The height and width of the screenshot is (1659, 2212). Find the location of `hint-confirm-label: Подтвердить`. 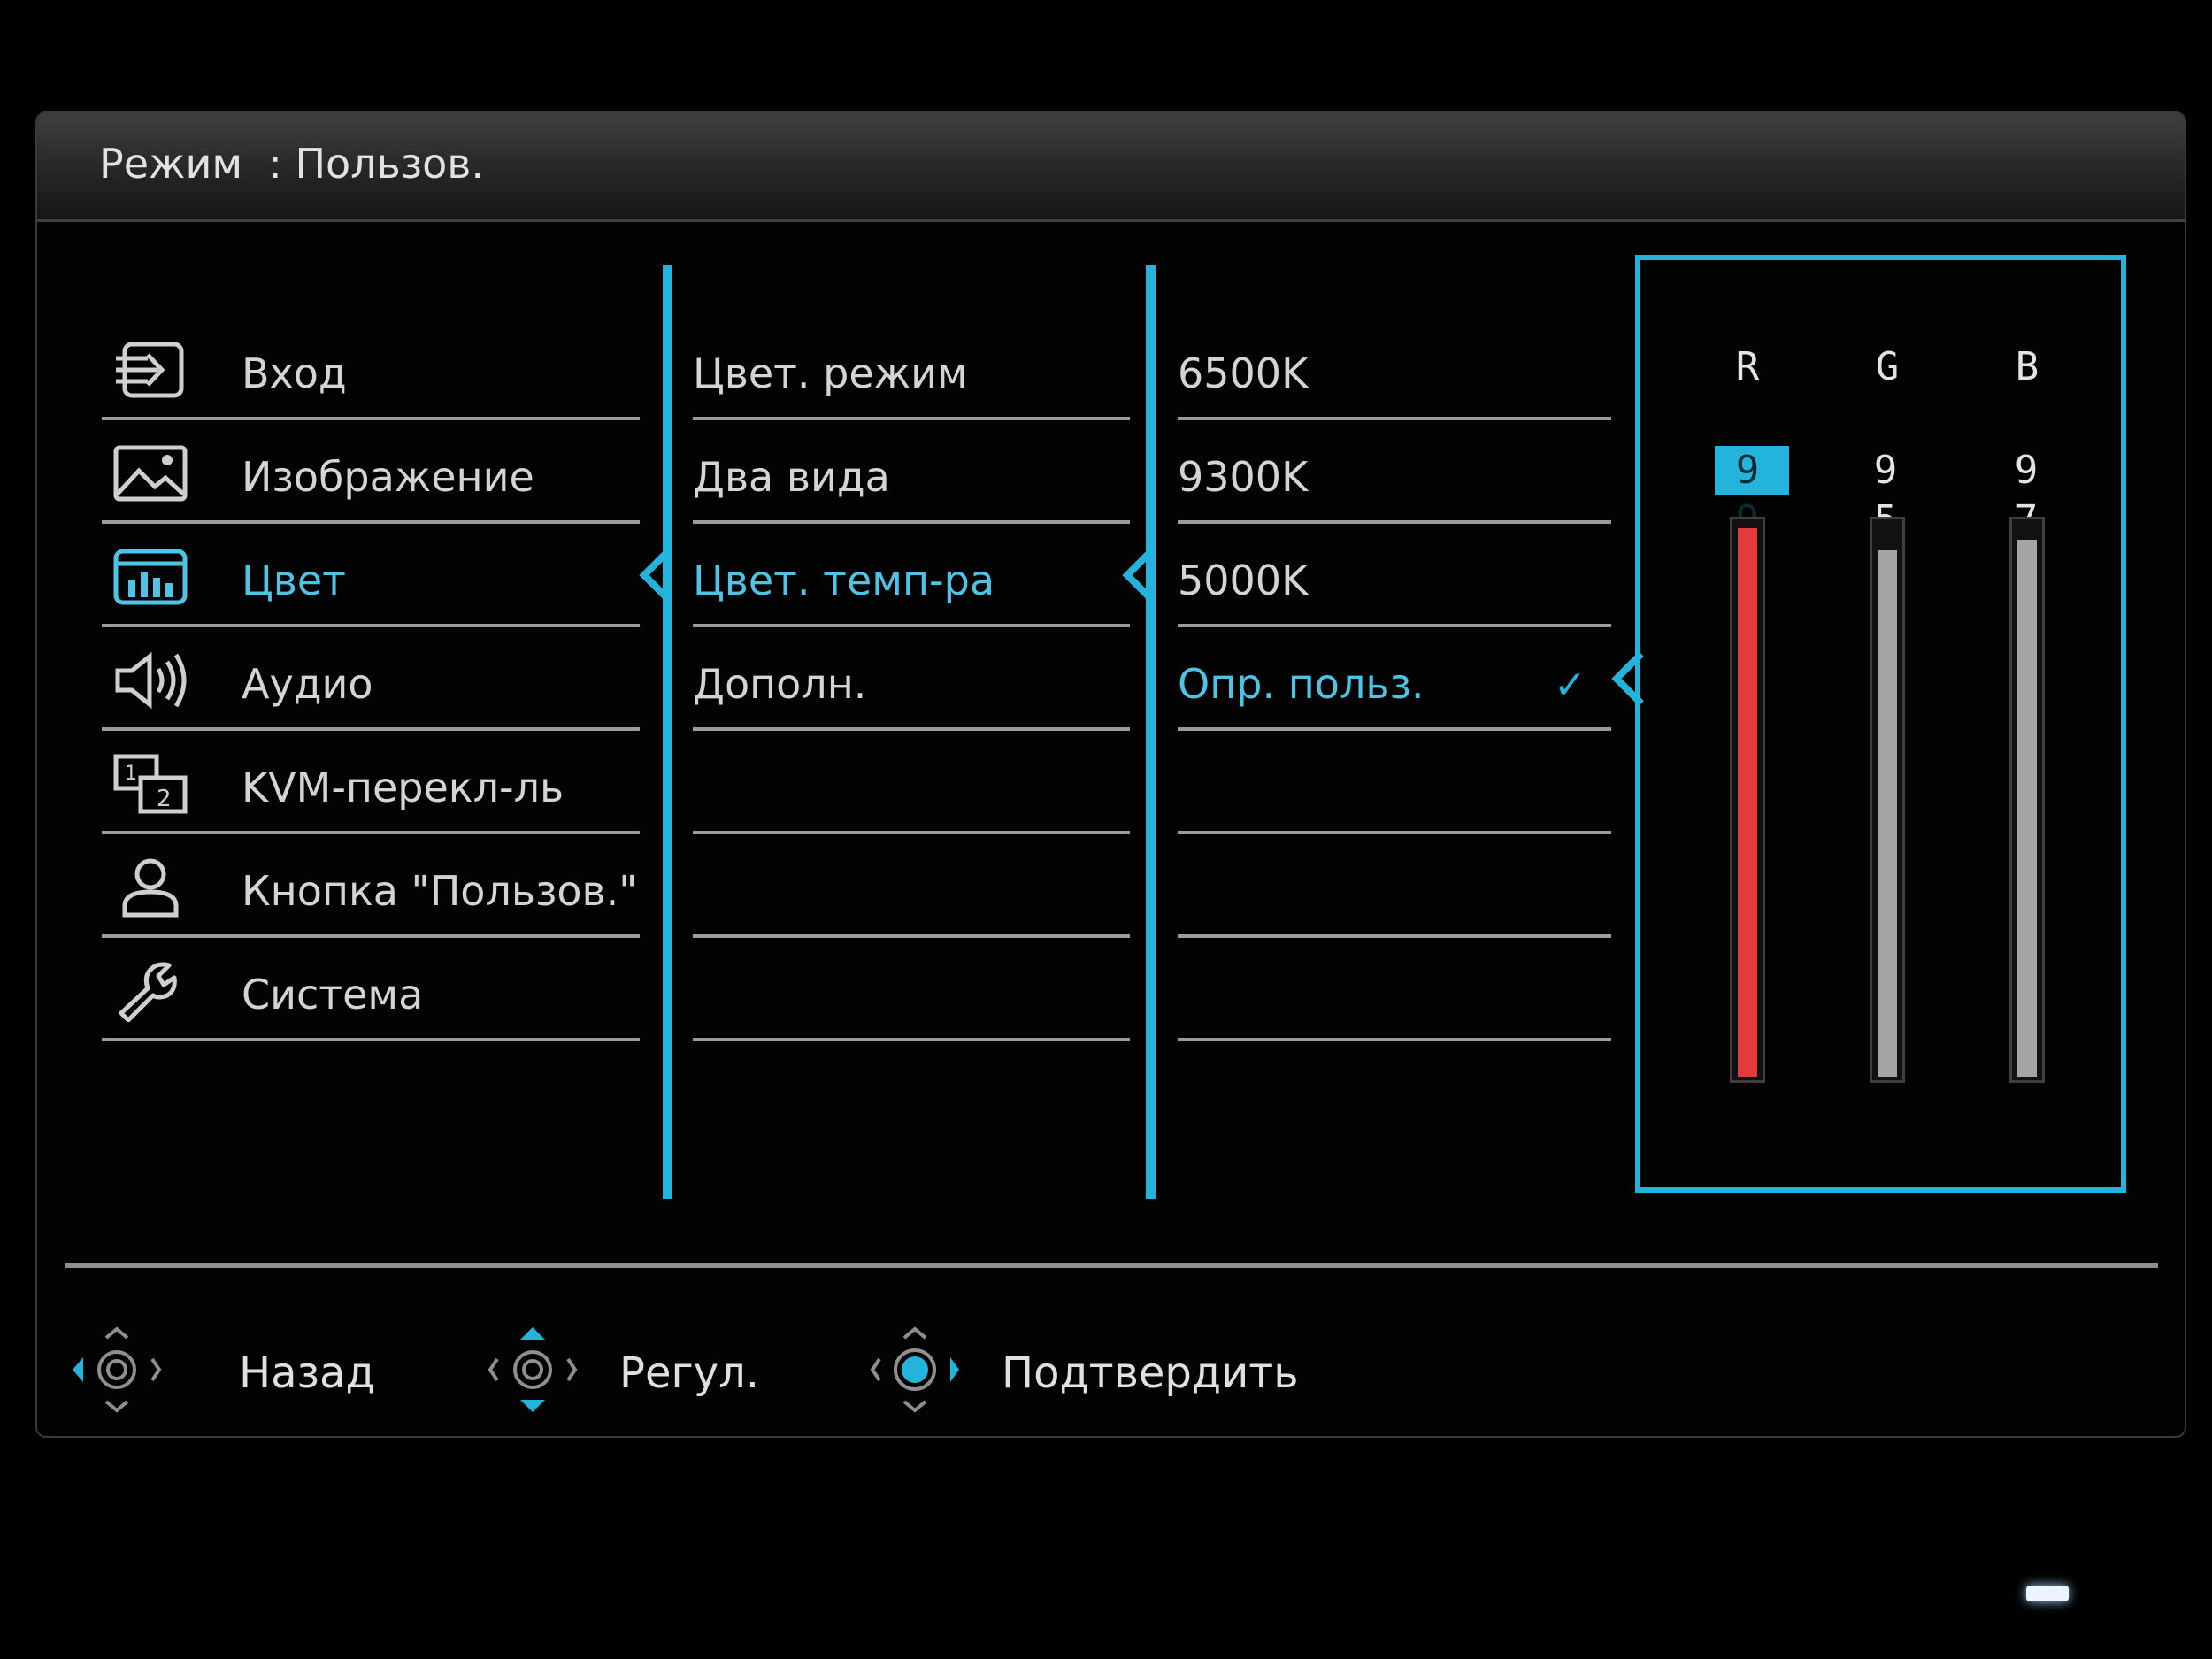

hint-confirm-label: Подтвердить is located at coordinates (1151, 1373).